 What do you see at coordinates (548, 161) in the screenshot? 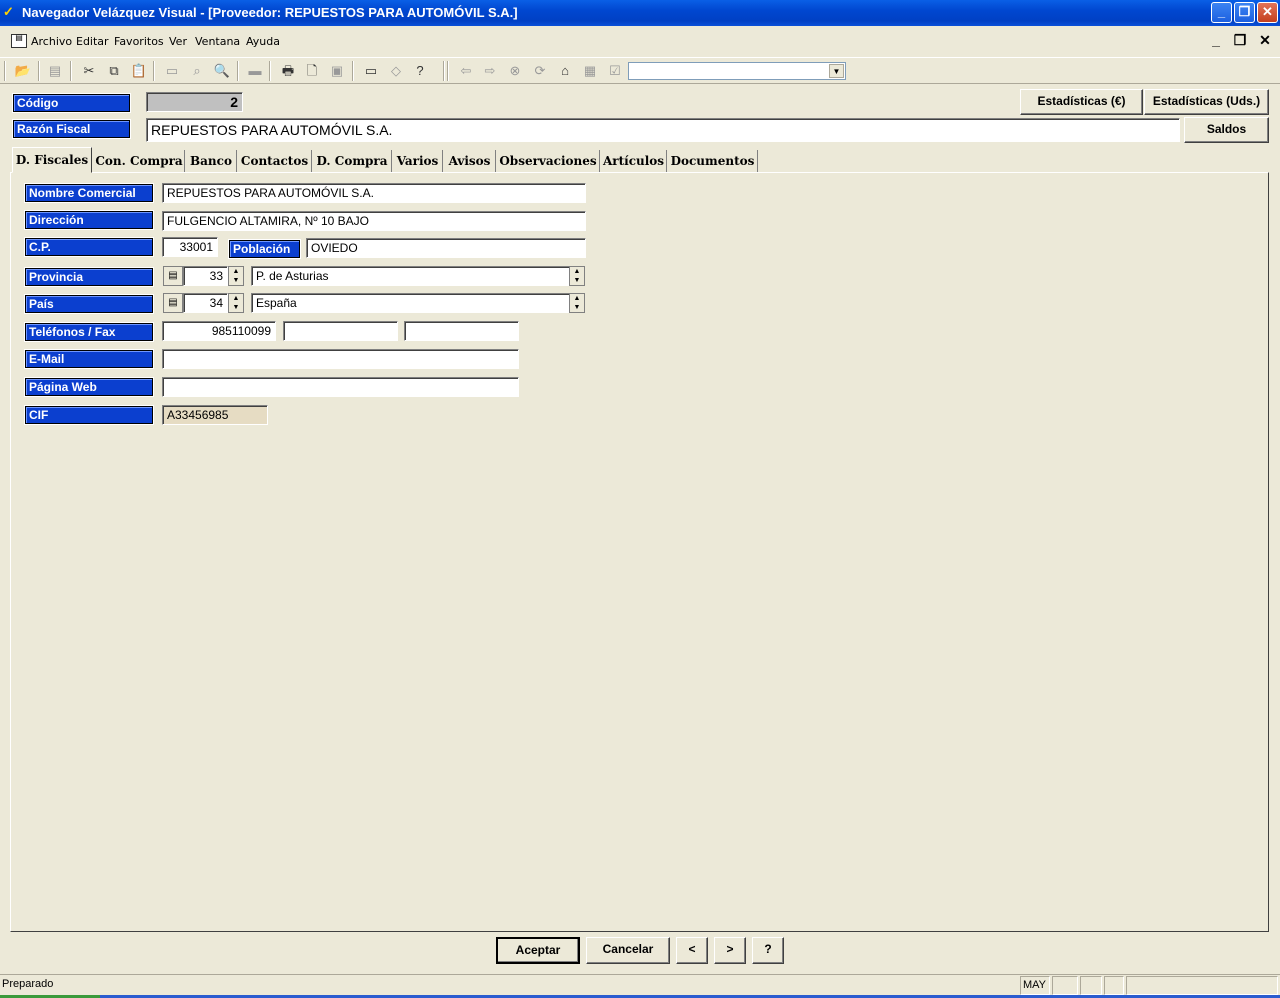
I see `tab-observaciones: Observaciones` at bounding box center [548, 161].